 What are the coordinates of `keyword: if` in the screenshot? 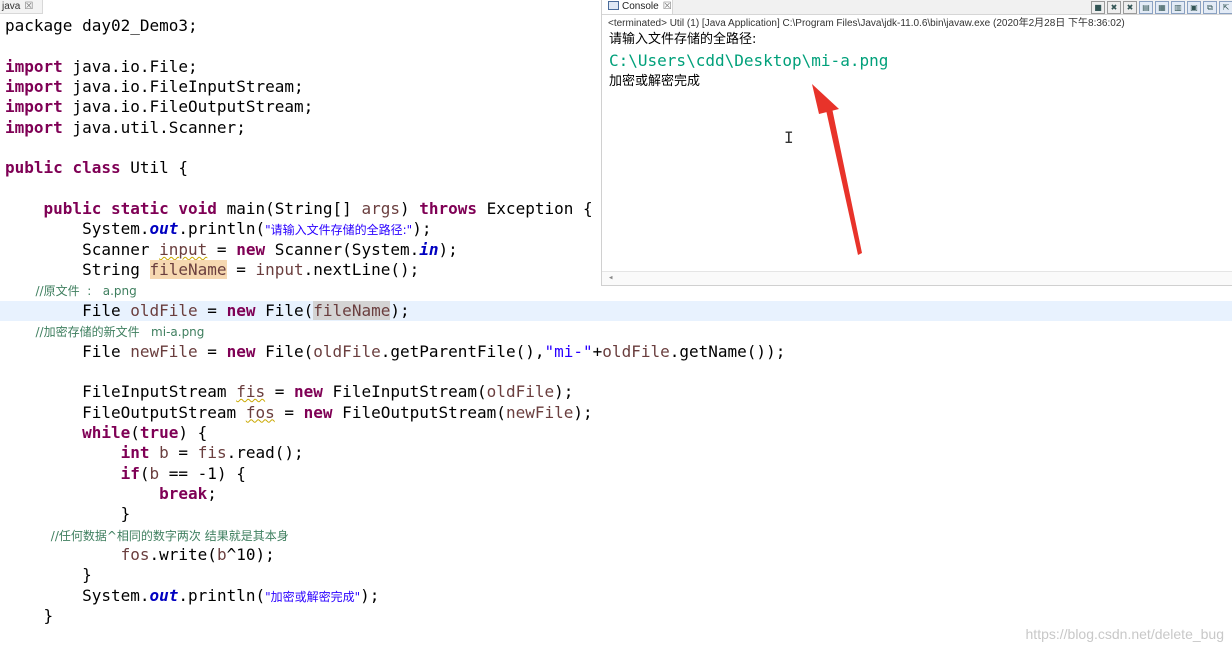 It's located at (130, 473).